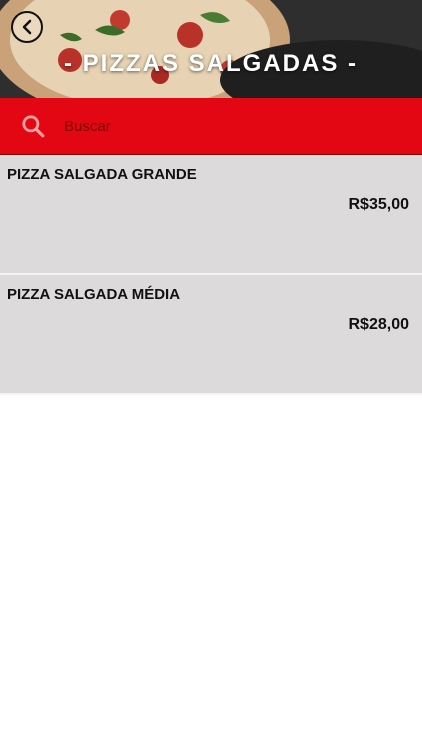 The width and height of the screenshot is (422, 750). I want to click on search-icon, so click(33, 126).